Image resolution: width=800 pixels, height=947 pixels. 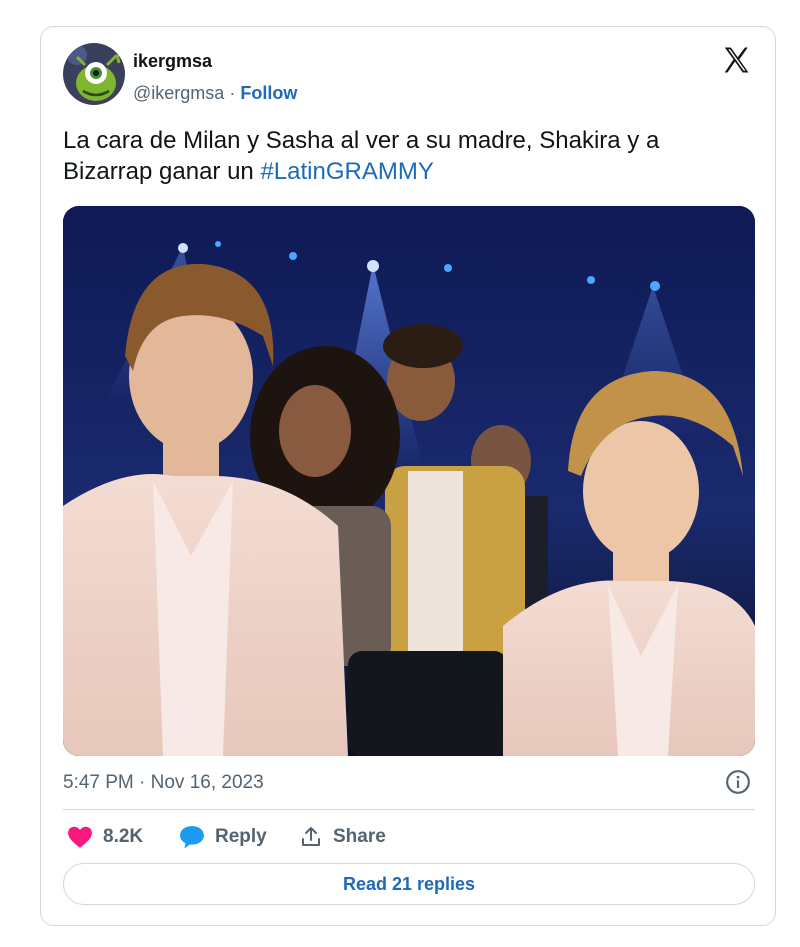 What do you see at coordinates (163, 783) in the screenshot?
I see `tweet-timestamp: 5:47 PM · Nov 16, 2023` at bounding box center [163, 783].